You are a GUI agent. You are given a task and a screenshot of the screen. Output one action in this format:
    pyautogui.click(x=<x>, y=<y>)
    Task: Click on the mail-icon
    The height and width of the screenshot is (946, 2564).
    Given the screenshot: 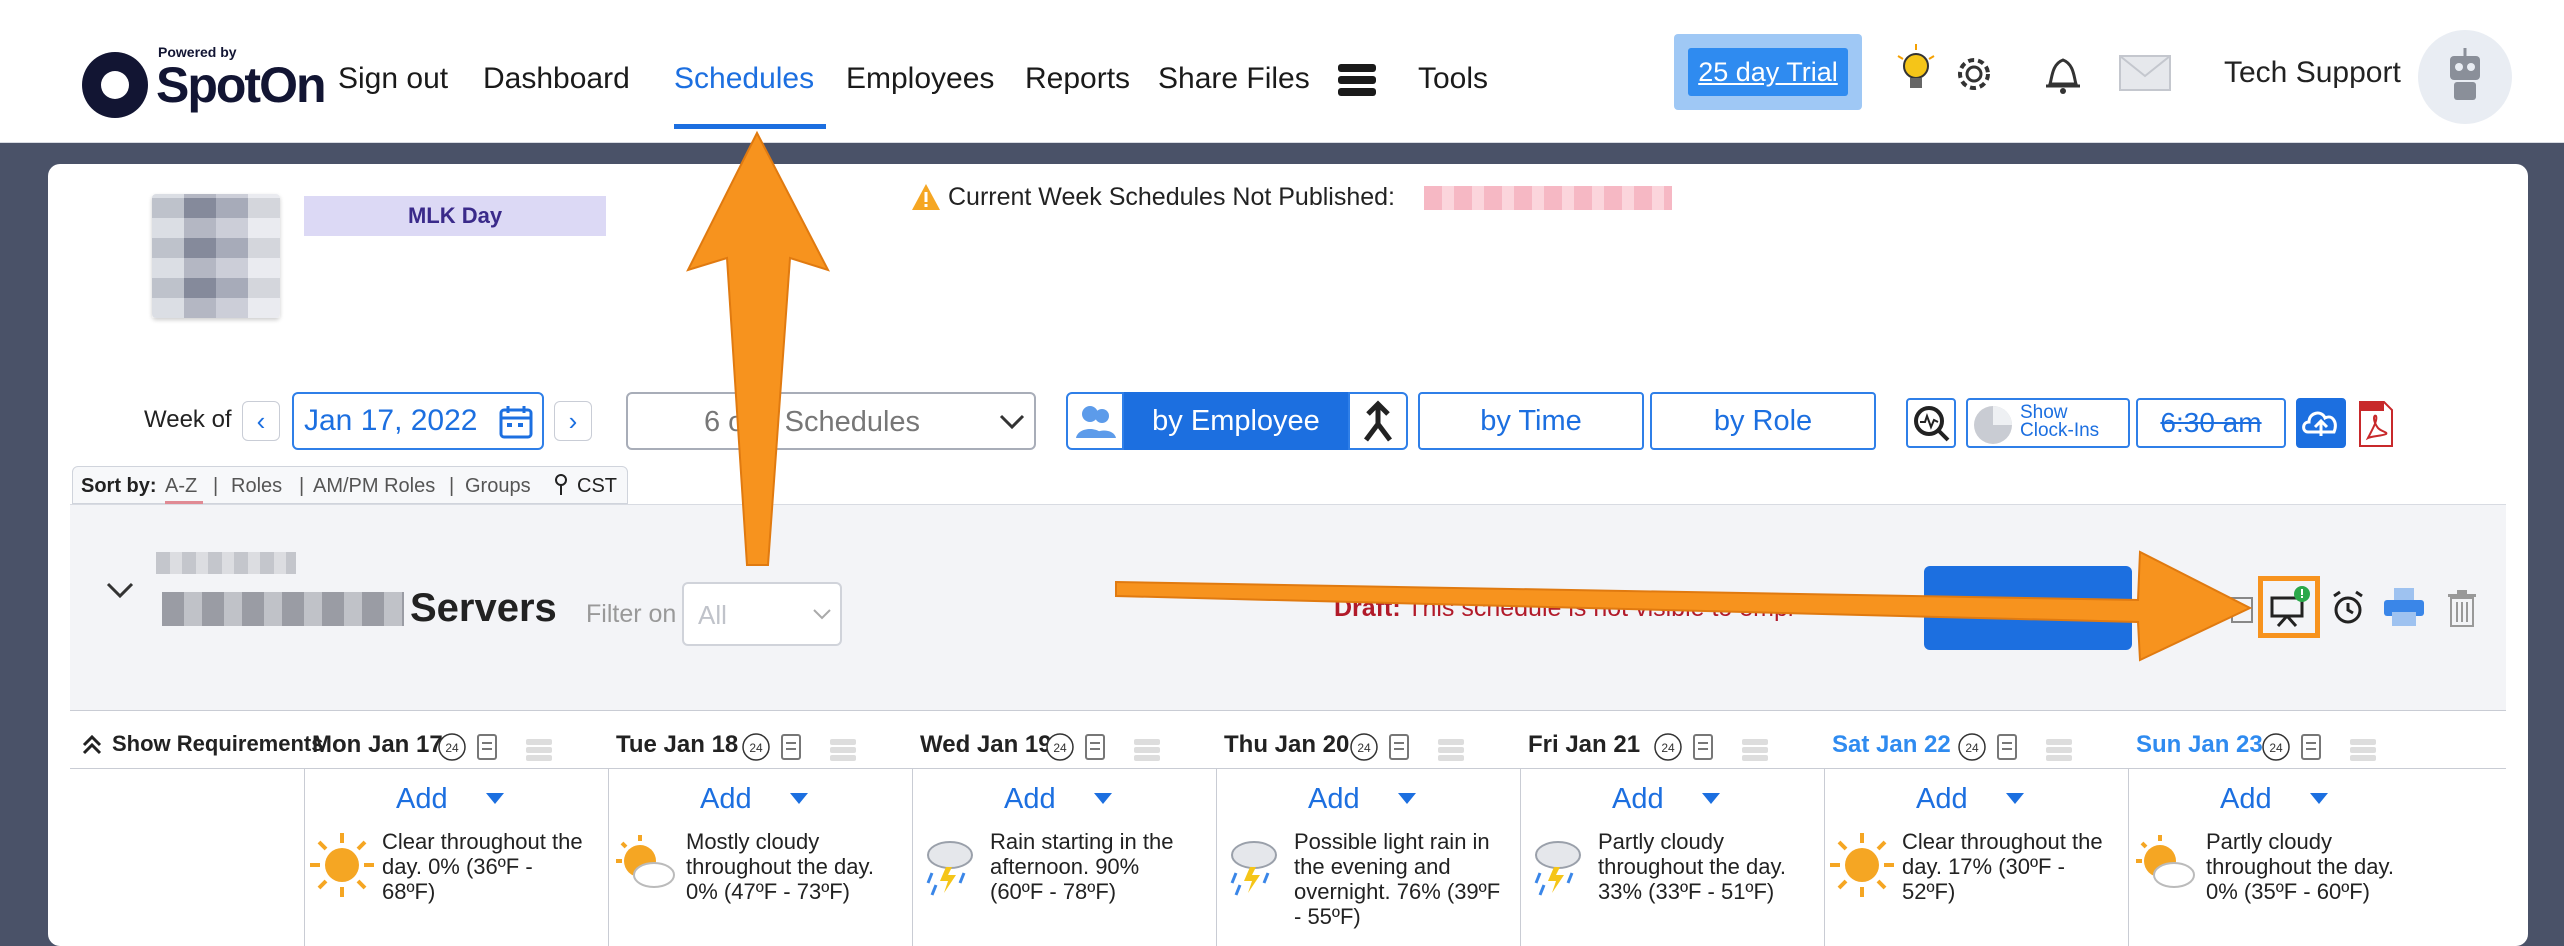 What is the action you would take?
    pyautogui.click(x=2145, y=73)
    